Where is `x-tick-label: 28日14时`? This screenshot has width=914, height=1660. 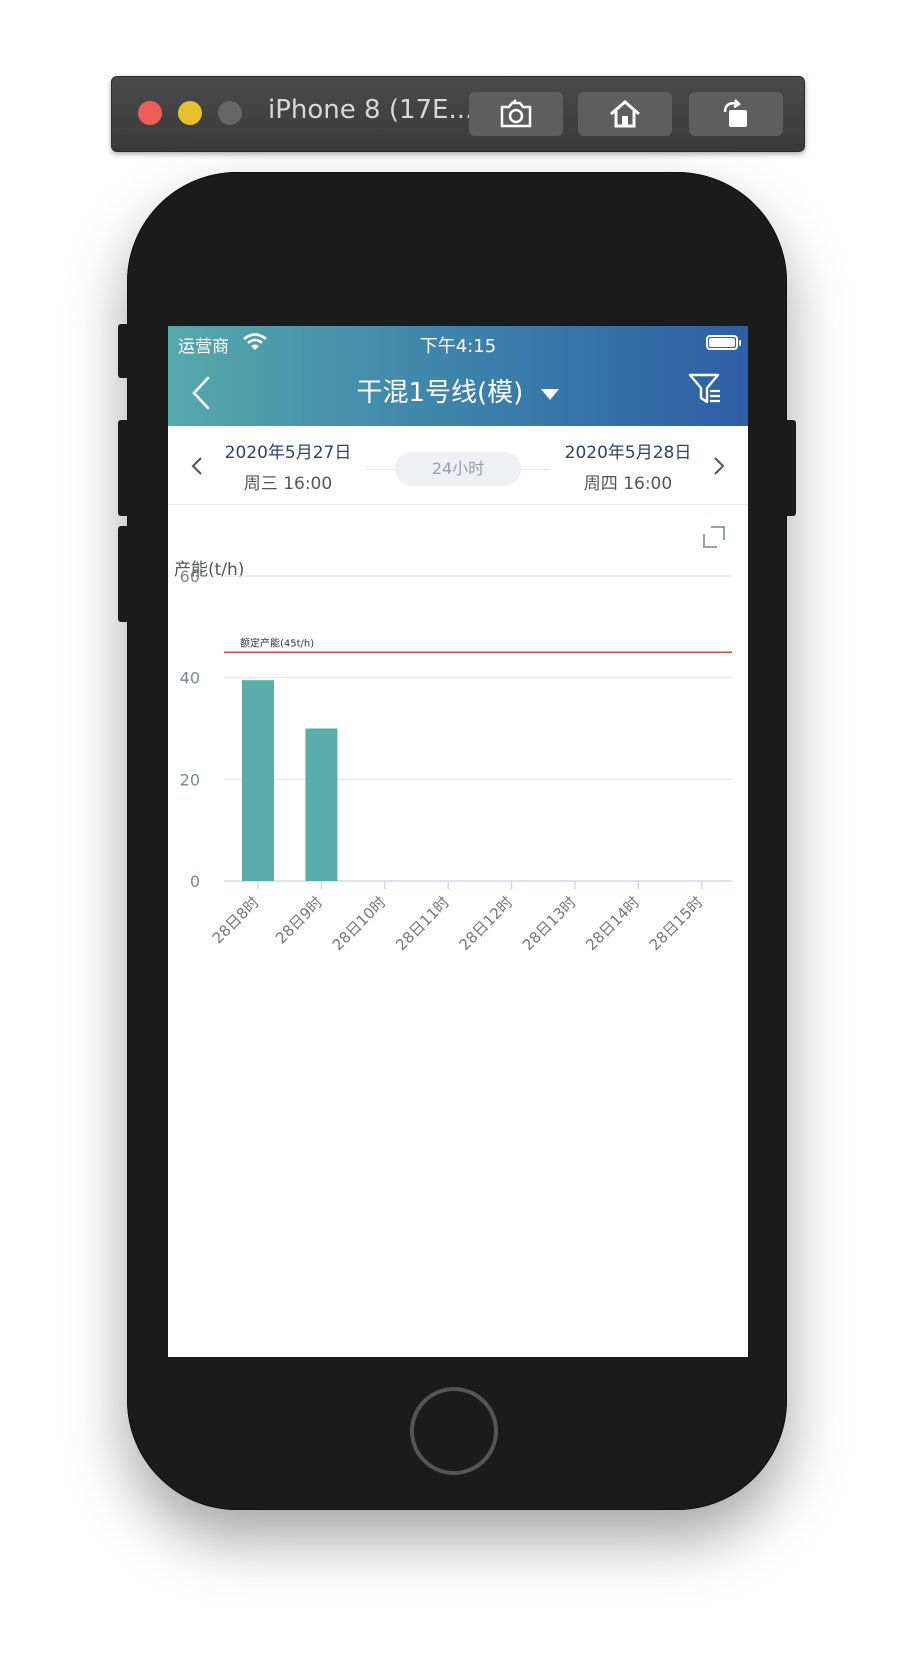 x-tick-label: 28日14时 is located at coordinates (612, 923).